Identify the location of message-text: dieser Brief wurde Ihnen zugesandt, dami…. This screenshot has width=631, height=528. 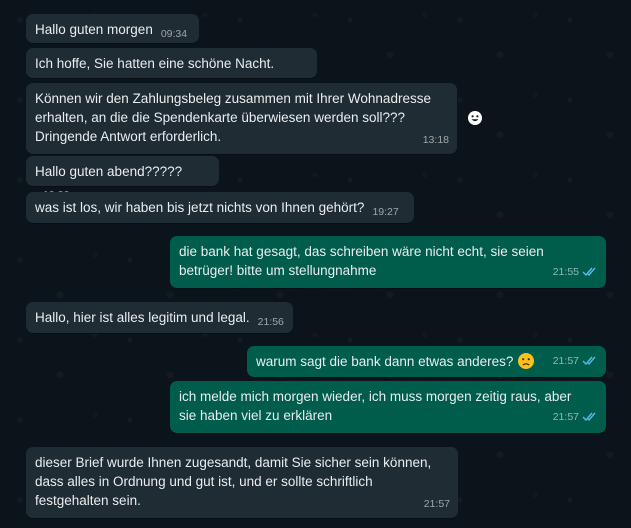
(233, 481).